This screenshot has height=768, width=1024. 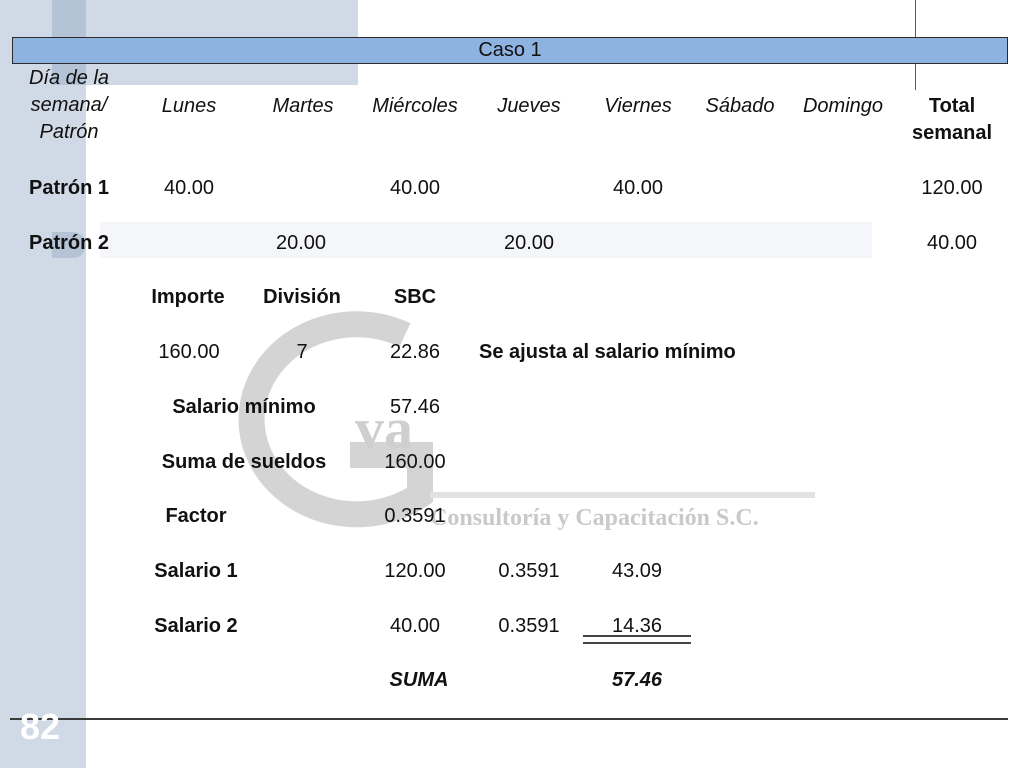 What do you see at coordinates (415, 462) in the screenshot?
I see `suma-sueldos-value: 160.00` at bounding box center [415, 462].